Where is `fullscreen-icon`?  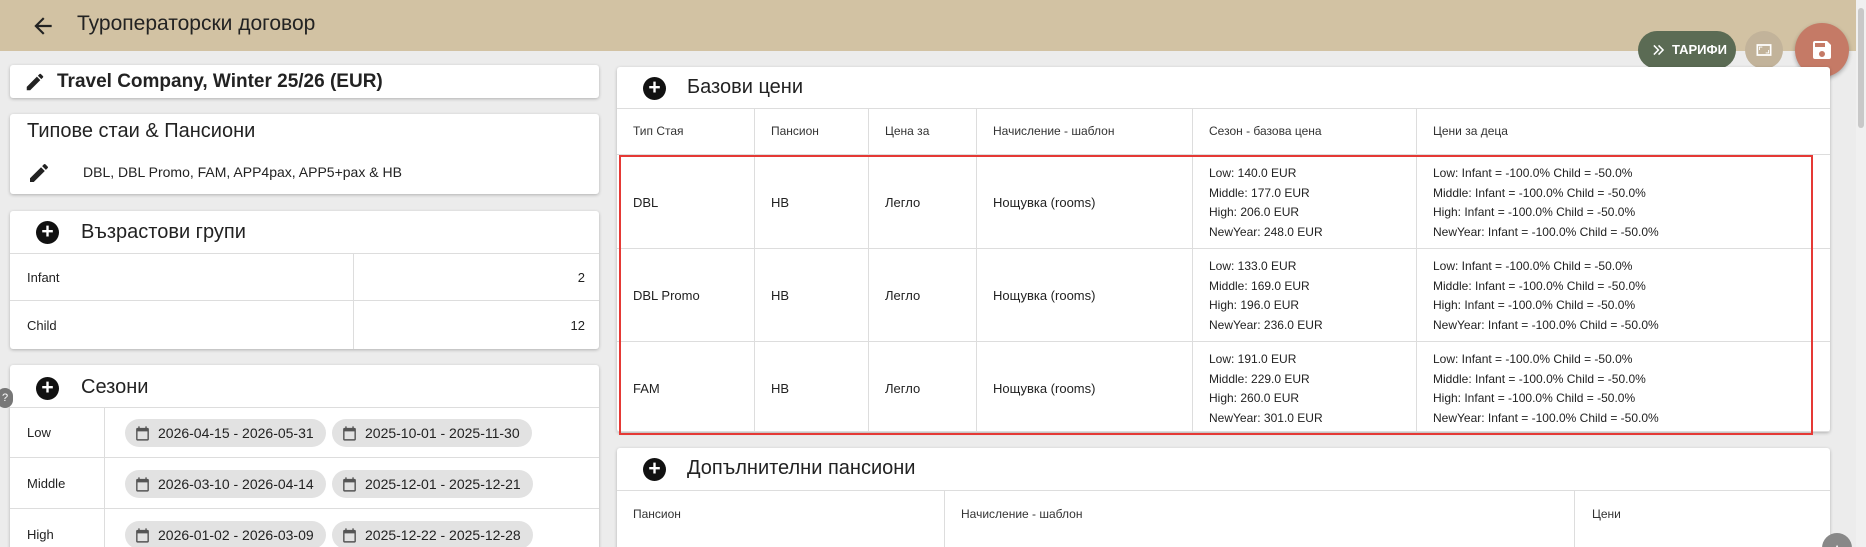 fullscreen-icon is located at coordinates (1764, 50).